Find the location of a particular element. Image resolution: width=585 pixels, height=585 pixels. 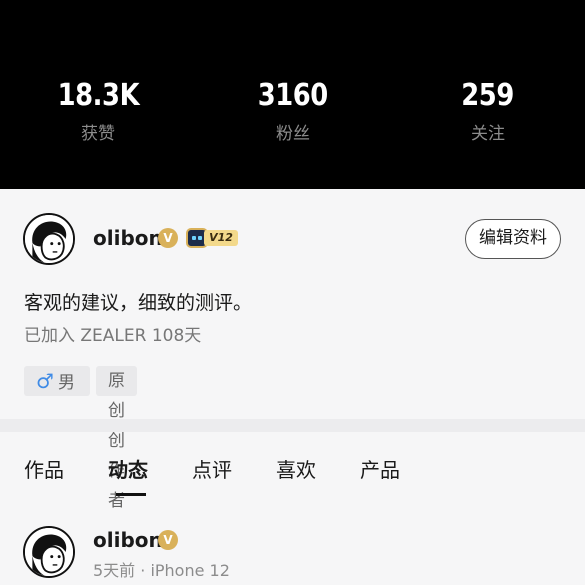

stat-followers: 3160 粉丝 is located at coordinates (293, 111).